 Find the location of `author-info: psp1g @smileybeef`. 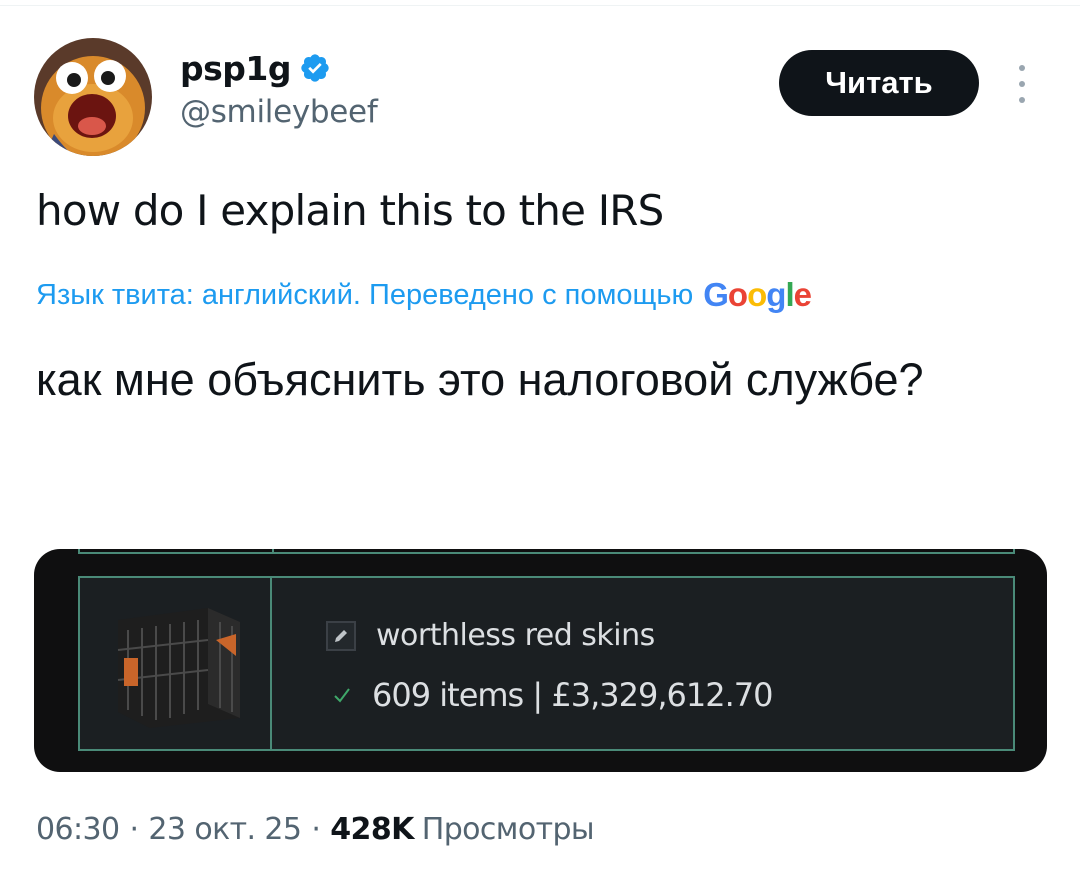

author-info: psp1g @smileybeef is located at coordinates (279, 88).